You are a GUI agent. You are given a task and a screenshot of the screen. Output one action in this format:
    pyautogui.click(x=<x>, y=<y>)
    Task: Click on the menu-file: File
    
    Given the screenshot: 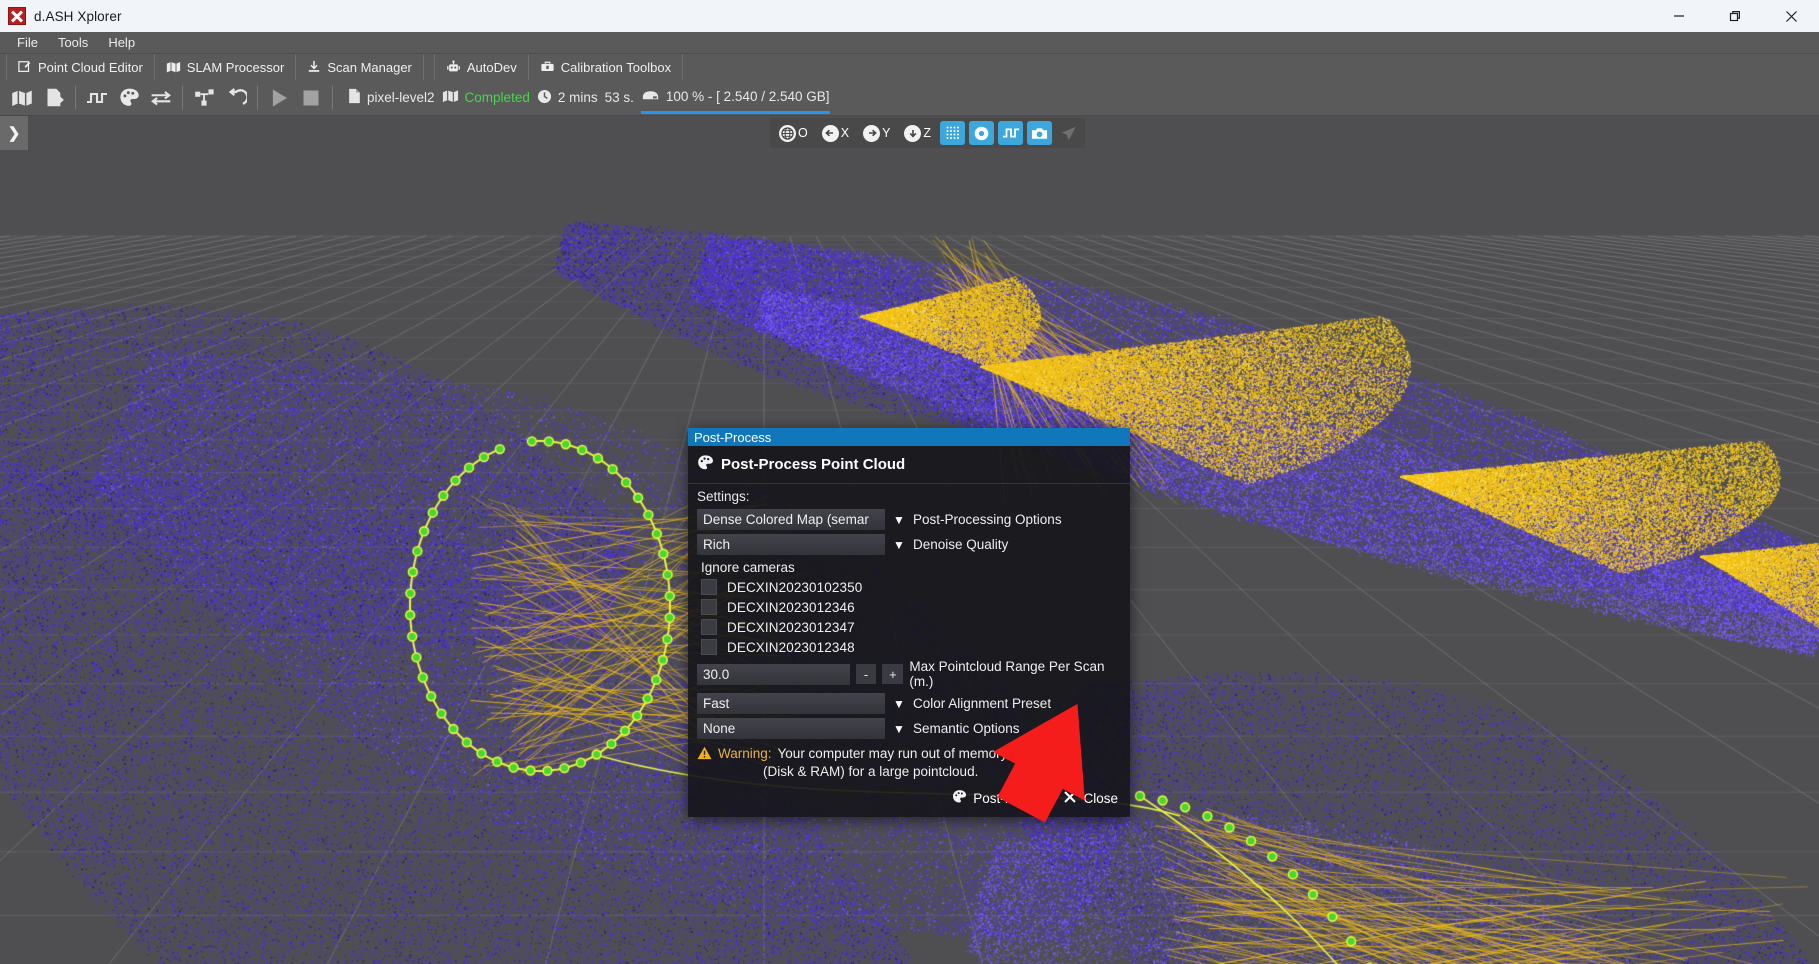 What is the action you would take?
    pyautogui.click(x=27, y=43)
    